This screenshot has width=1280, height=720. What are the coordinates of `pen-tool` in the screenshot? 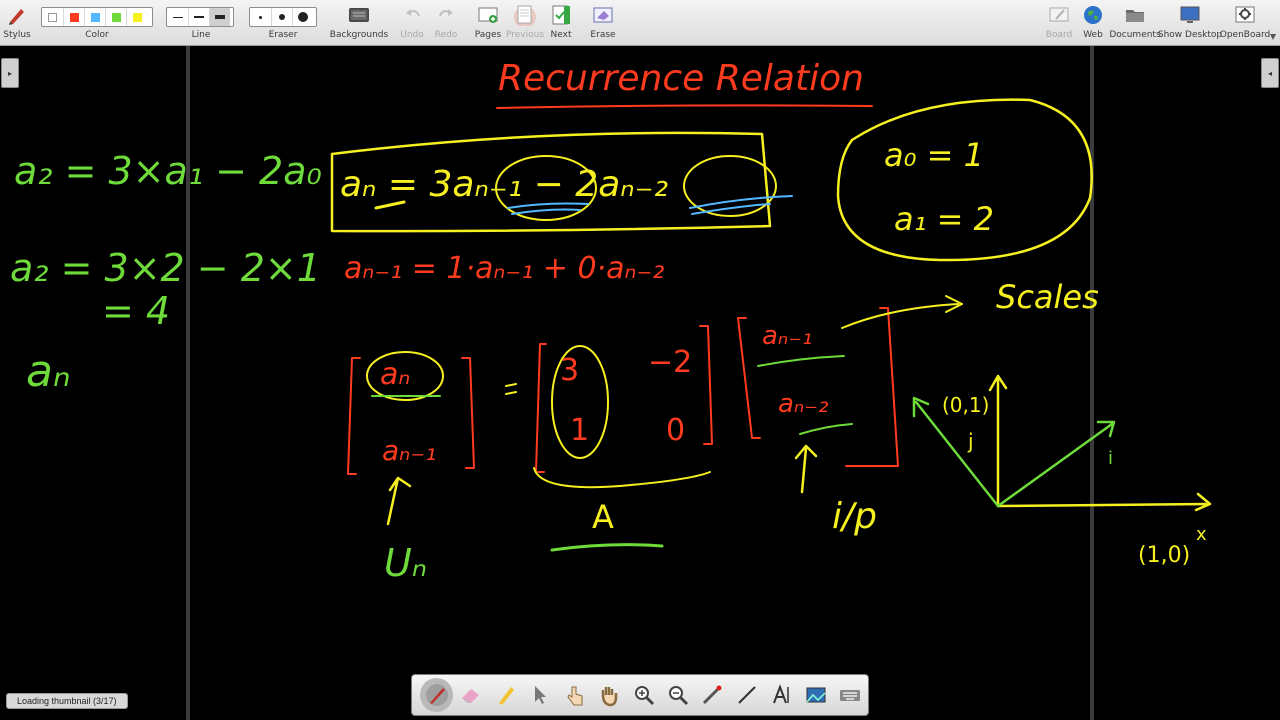 It's located at (437, 695).